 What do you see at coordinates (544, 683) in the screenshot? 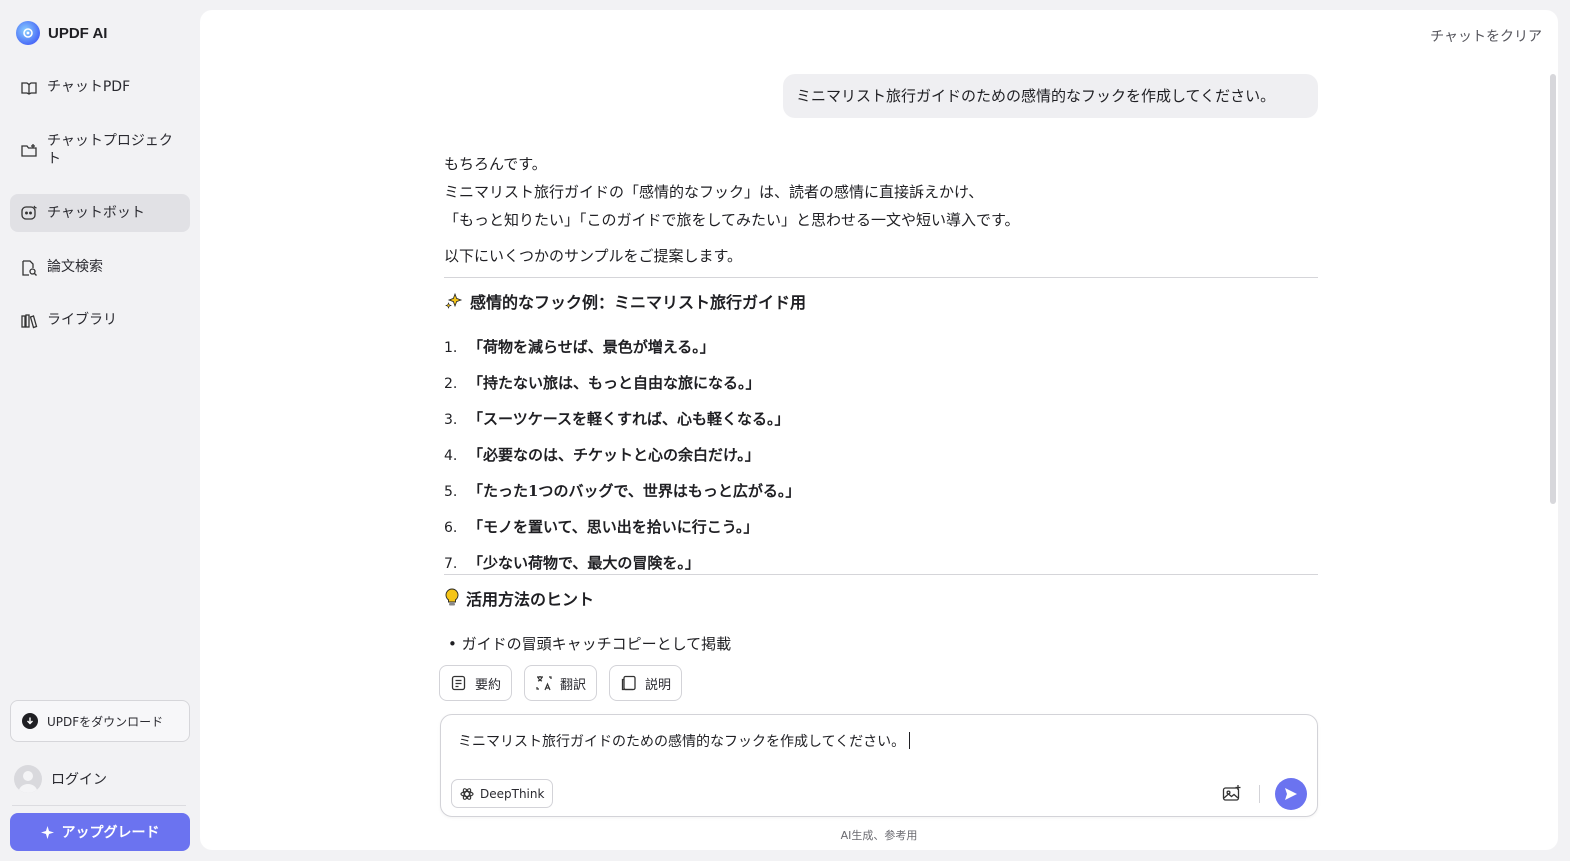
I see `translate-icon` at bounding box center [544, 683].